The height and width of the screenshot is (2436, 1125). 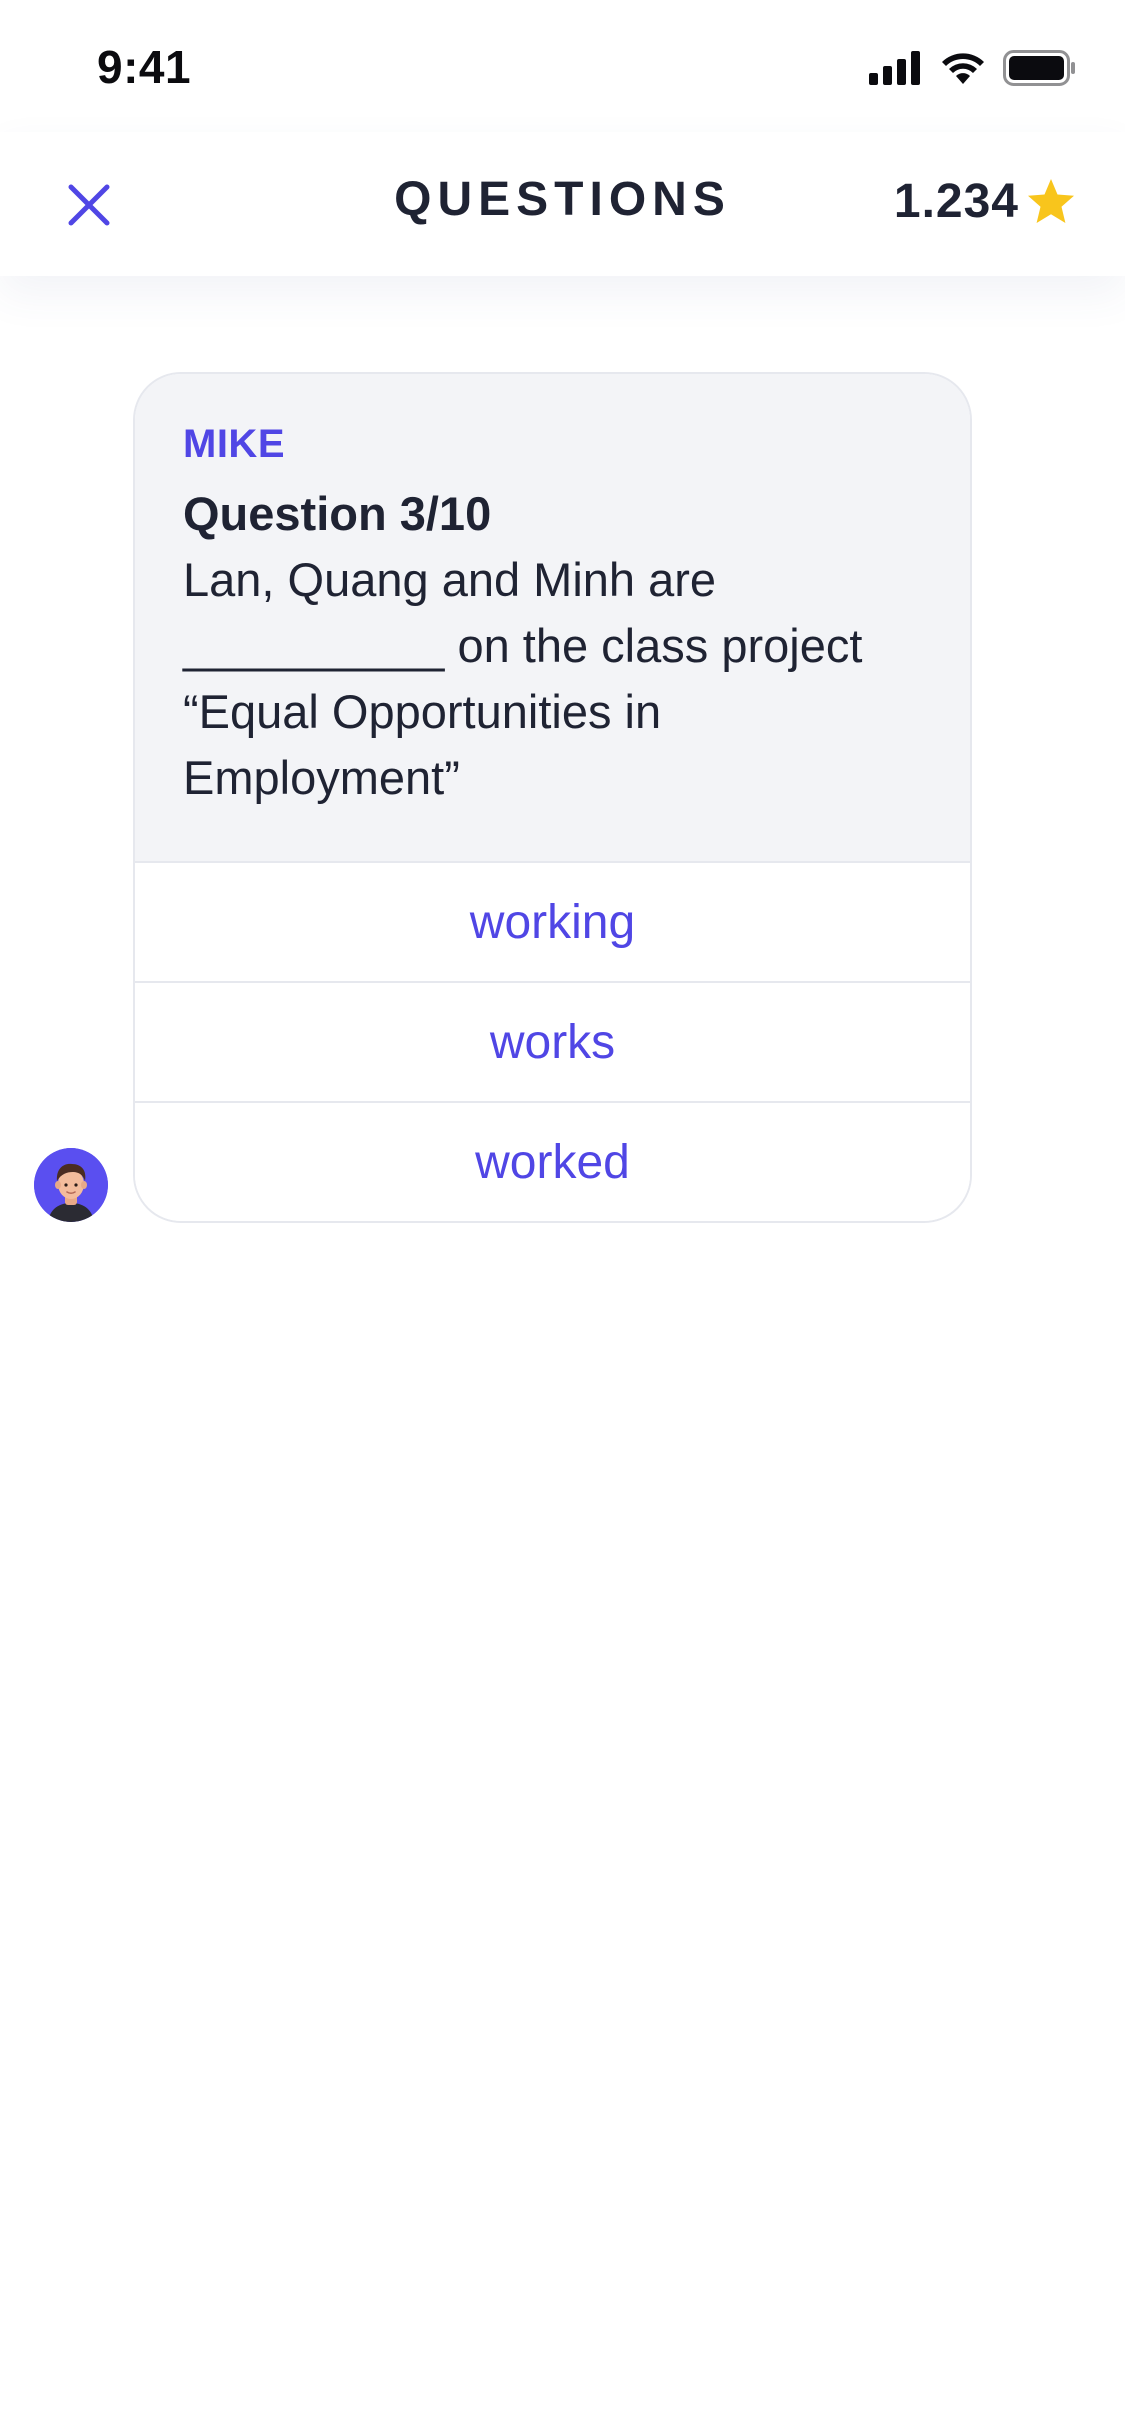 What do you see at coordinates (562, 204) in the screenshot?
I see `header: QUESTIONS 1.234` at bounding box center [562, 204].